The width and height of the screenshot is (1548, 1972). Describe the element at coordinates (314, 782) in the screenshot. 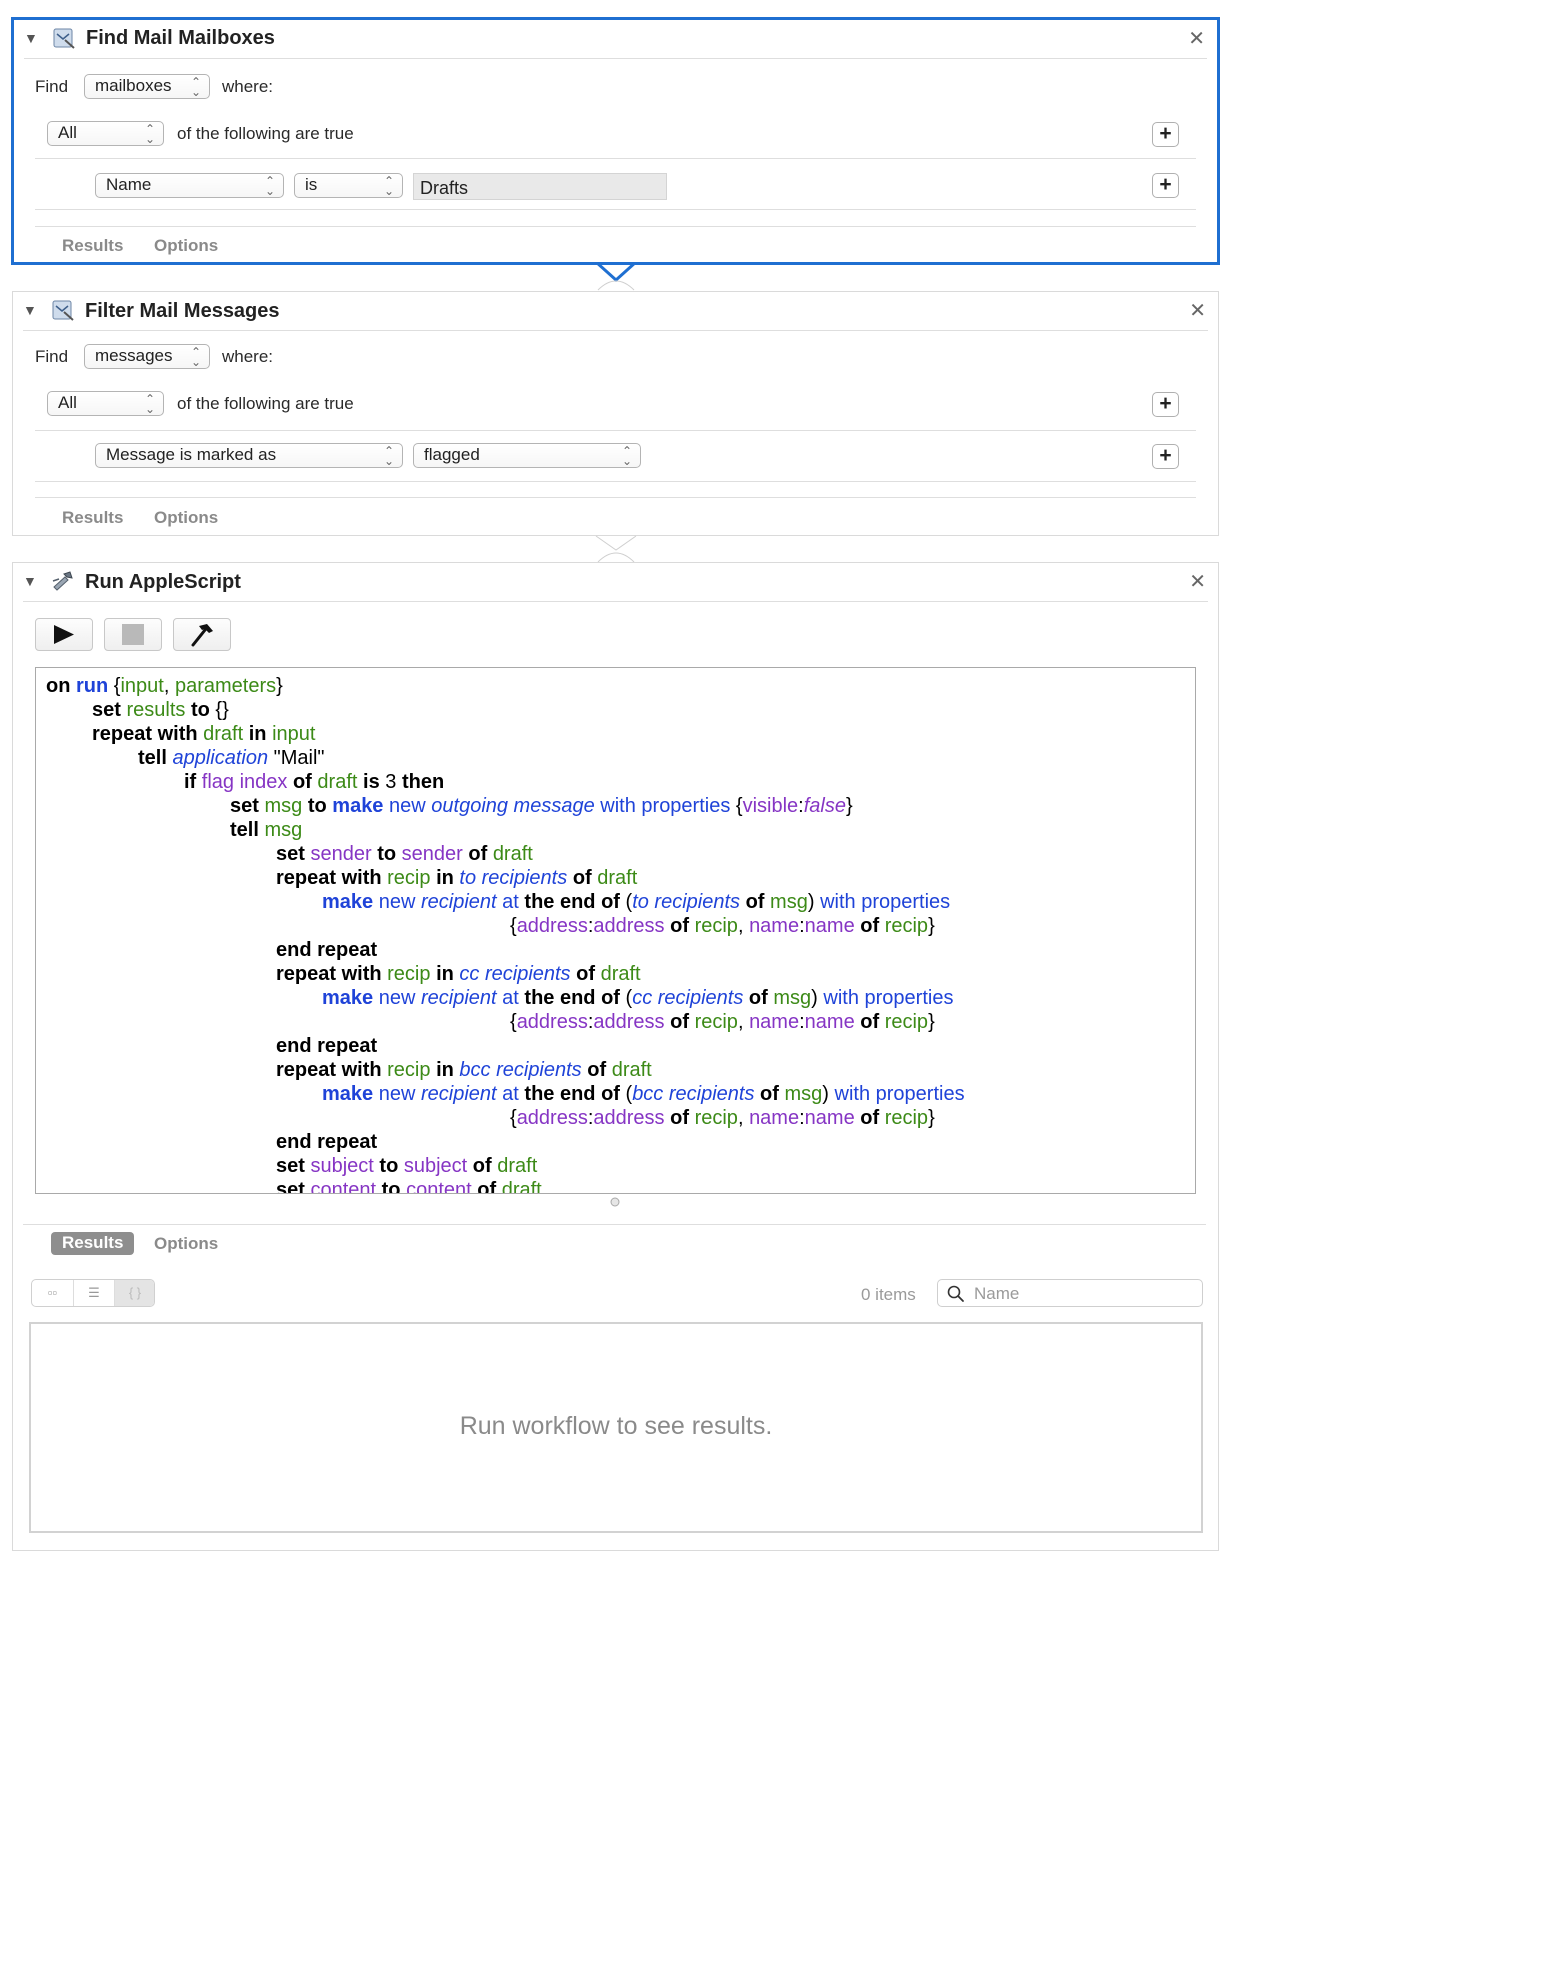

I see `code-line: if flag index of draft is 3 then` at that location.